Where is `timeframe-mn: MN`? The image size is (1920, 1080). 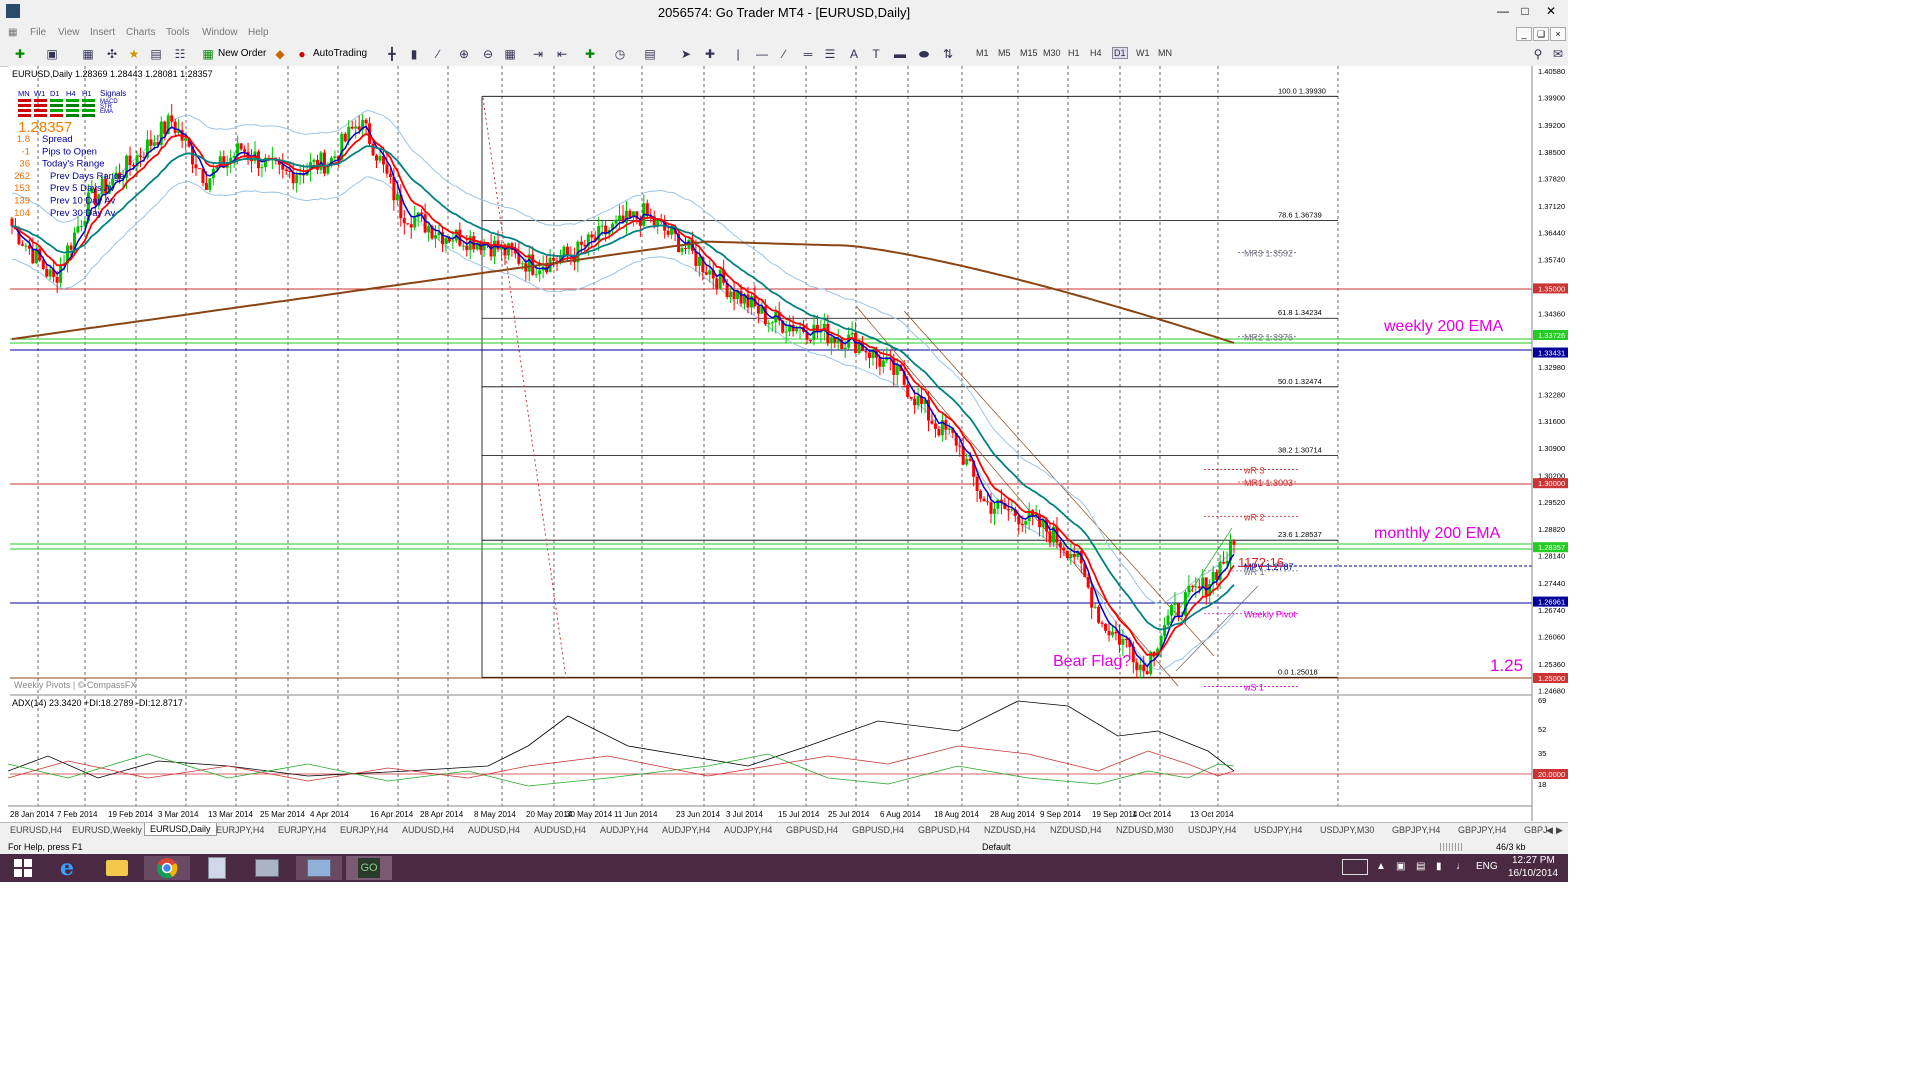
timeframe-mn: MN is located at coordinates (1165, 53).